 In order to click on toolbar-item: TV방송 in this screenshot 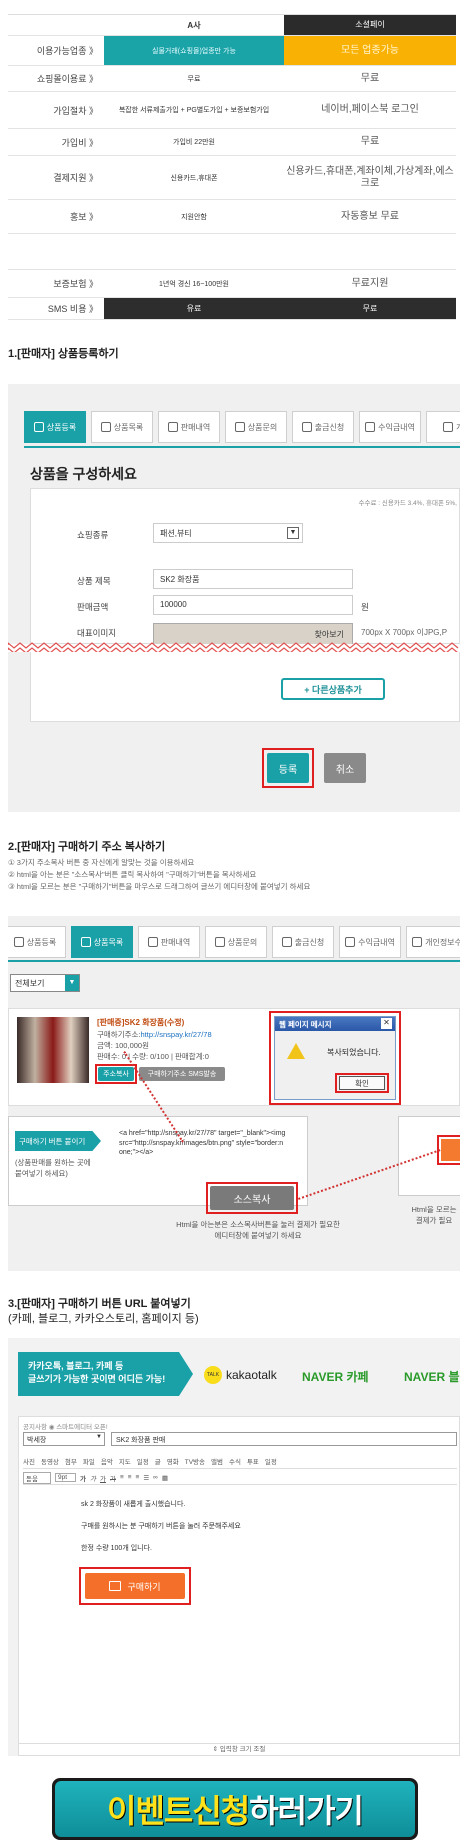, I will do `click(195, 1461)`.